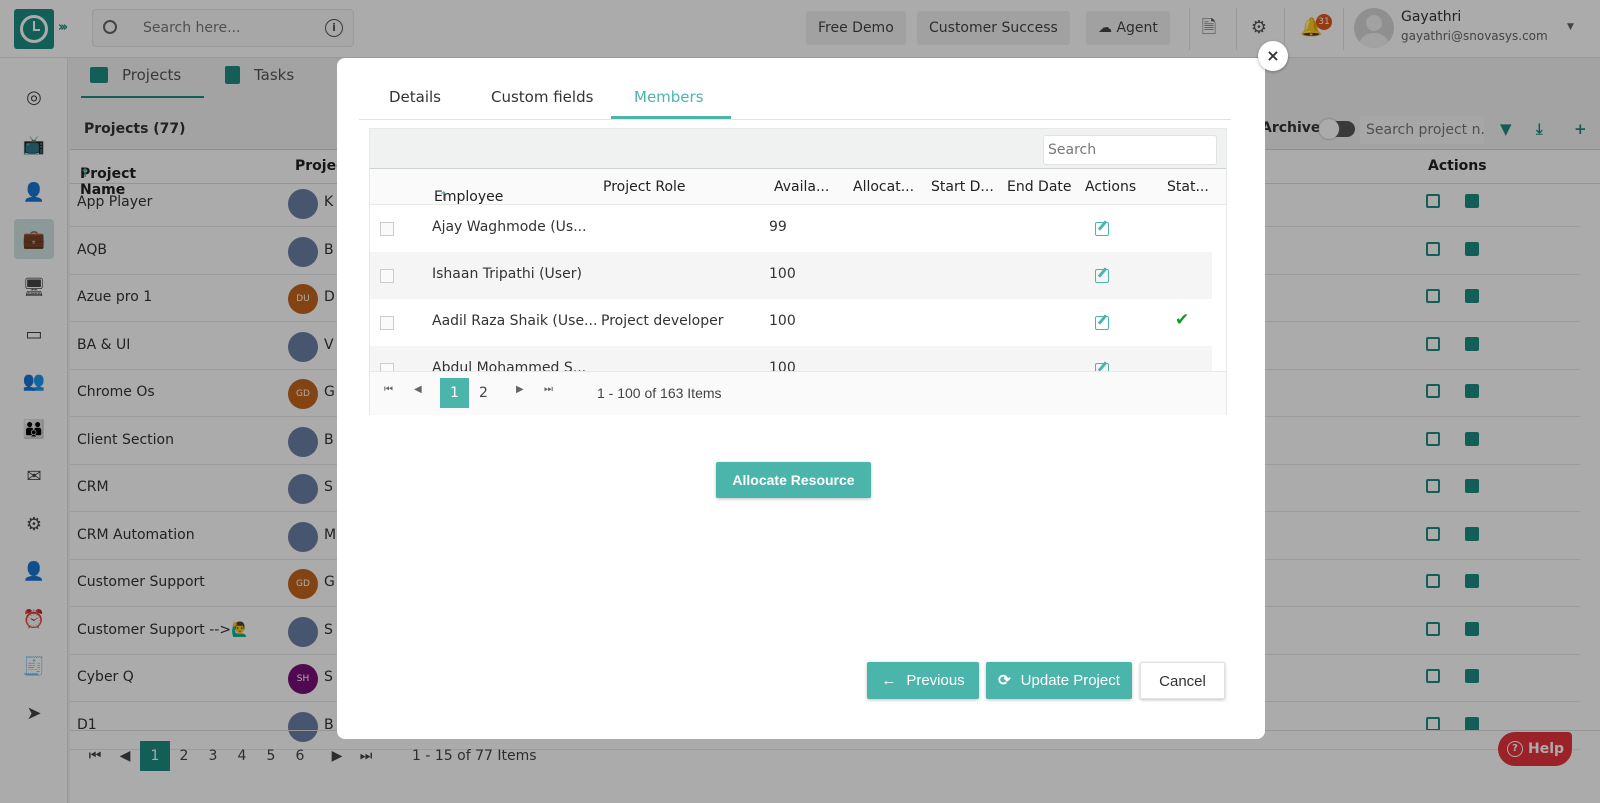 The image size is (1600, 803). I want to click on column-employee: Employee ↑, so click(468, 192).